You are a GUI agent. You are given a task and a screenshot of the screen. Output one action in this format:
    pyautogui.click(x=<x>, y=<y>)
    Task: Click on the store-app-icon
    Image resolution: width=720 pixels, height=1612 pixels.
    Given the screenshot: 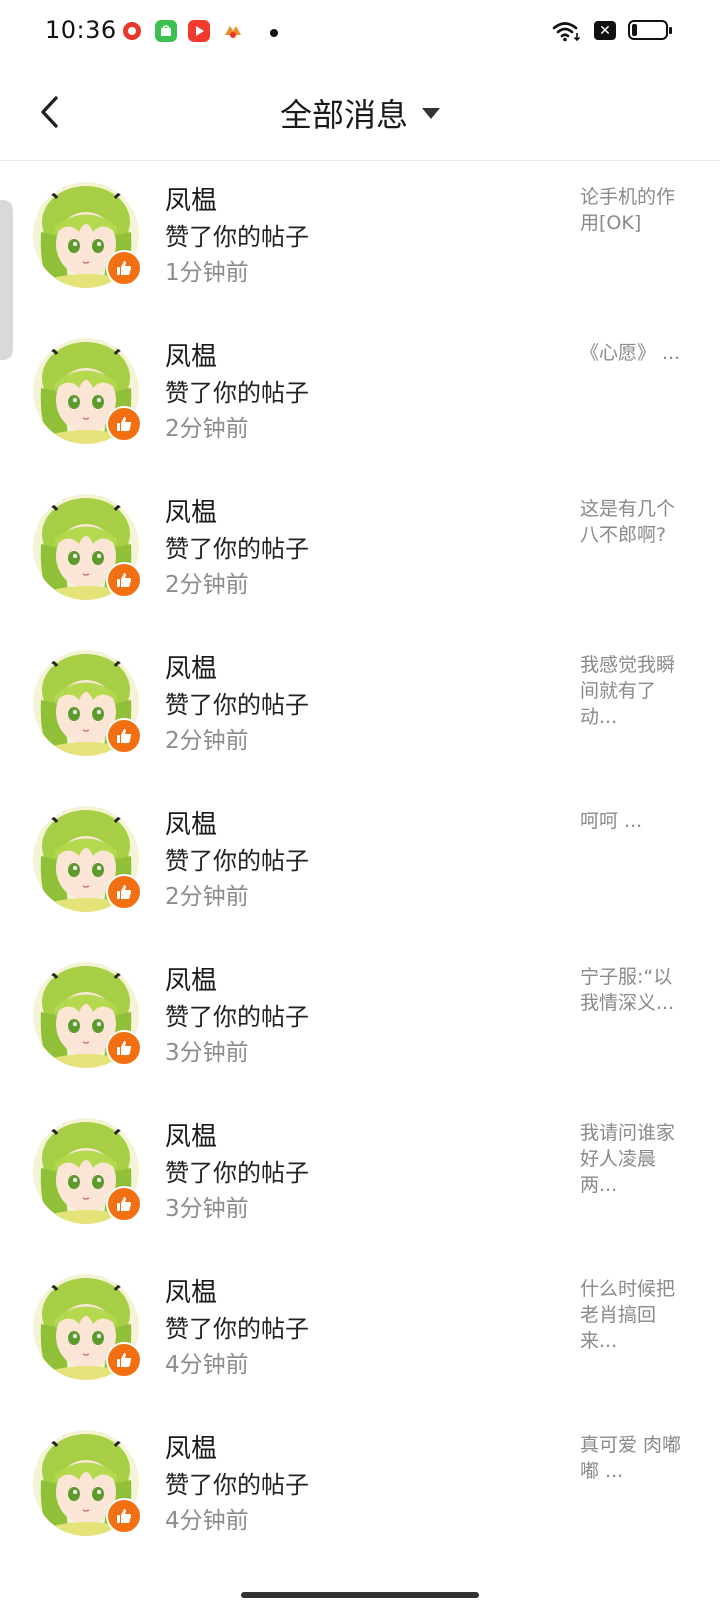 What is the action you would take?
    pyautogui.click(x=166, y=31)
    